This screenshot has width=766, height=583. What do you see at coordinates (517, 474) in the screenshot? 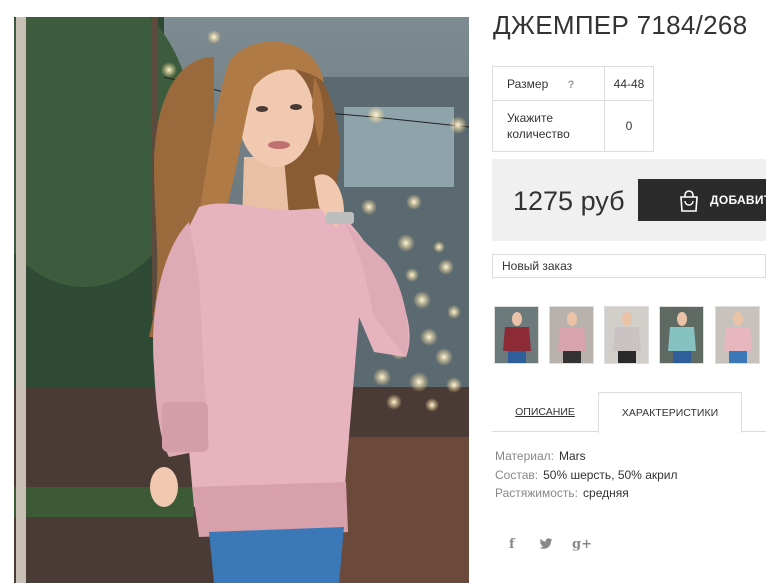
I see `spec-key: Состав:` at bounding box center [517, 474].